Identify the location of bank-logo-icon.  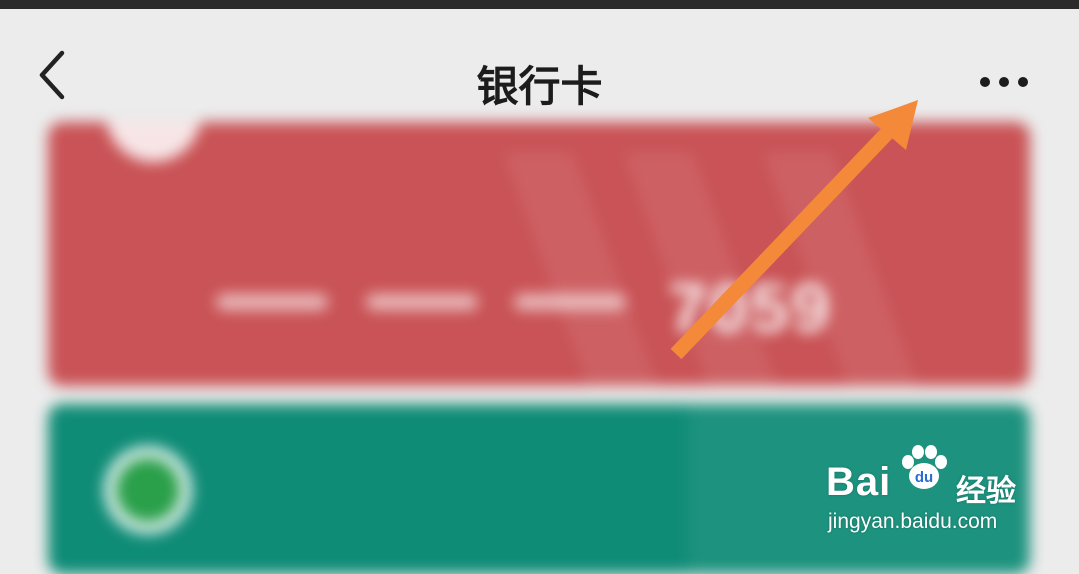
(153, 142).